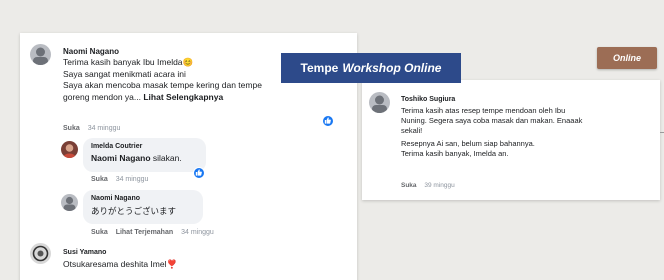  I want to click on online-button: Online, so click(627, 58).